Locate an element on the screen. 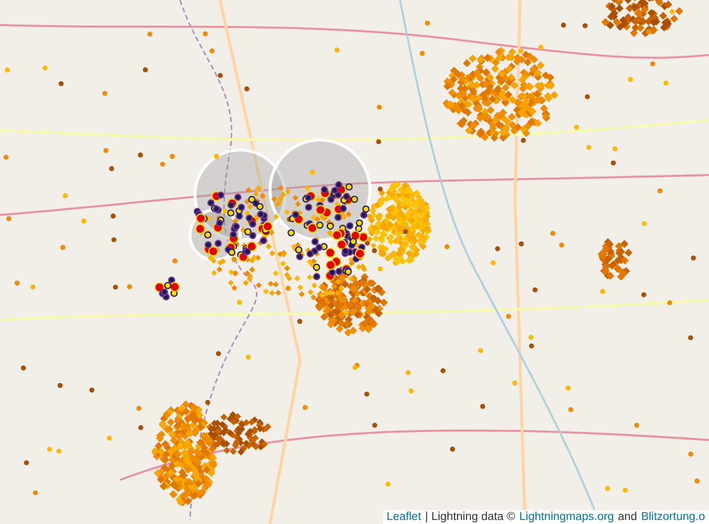 Image resolution: width=709 pixels, height=524 pixels. attribution-link: Blitzortung.o is located at coordinates (673, 517).